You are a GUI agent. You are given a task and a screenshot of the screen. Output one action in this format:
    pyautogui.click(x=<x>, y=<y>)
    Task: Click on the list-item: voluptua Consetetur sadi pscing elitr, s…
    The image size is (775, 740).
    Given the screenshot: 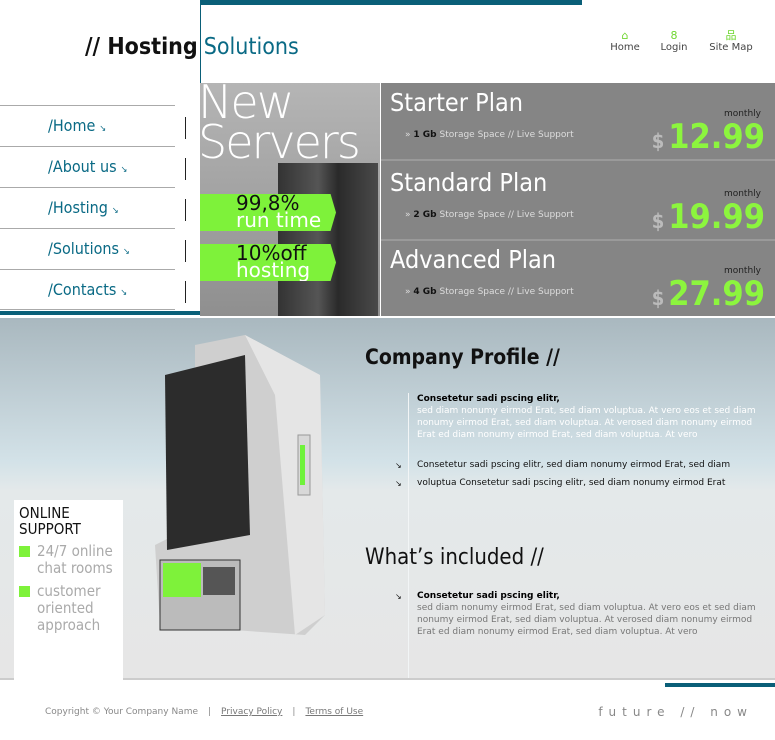 What is the action you would take?
    pyautogui.click(x=571, y=483)
    